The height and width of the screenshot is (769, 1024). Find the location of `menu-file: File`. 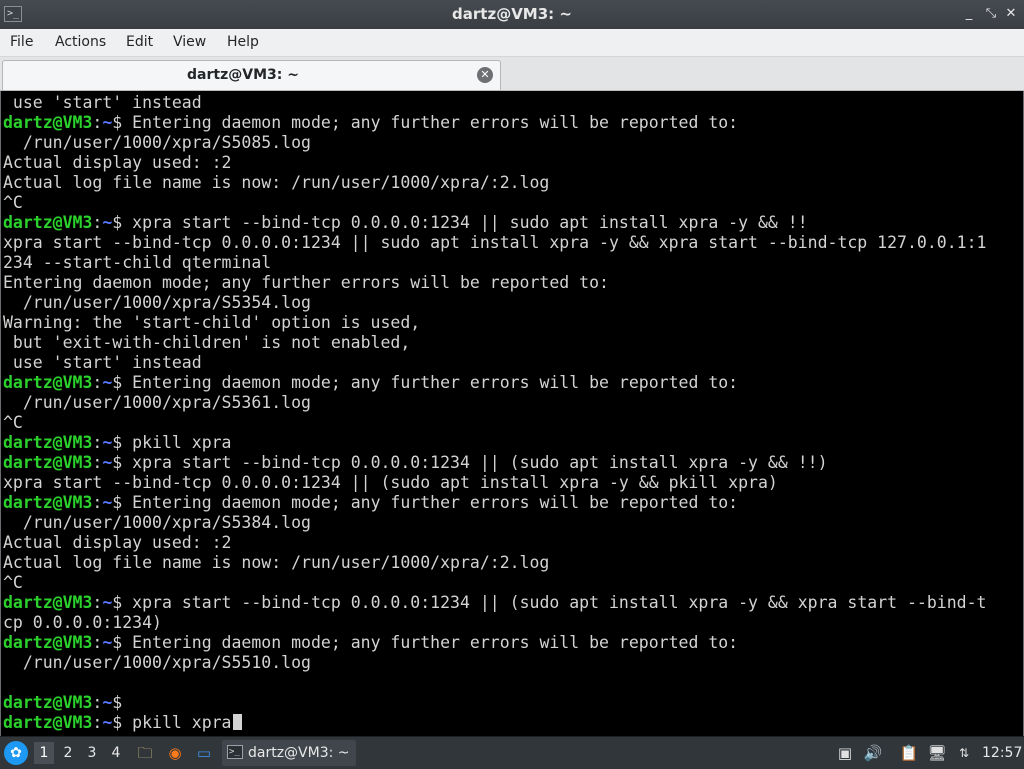

menu-file: File is located at coordinates (21, 42).